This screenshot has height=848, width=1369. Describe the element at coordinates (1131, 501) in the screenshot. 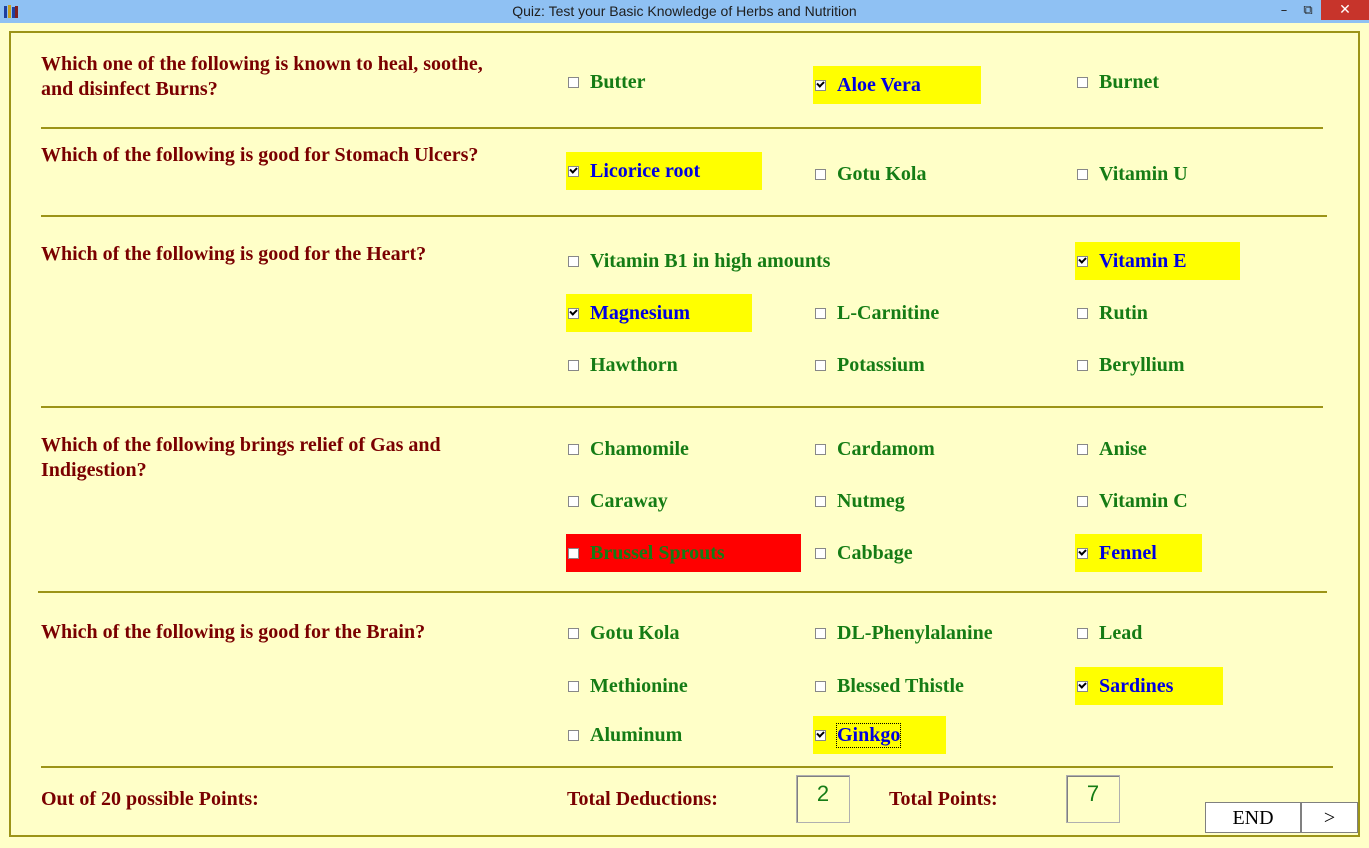

I see `option-vitamin-c: Vitamin C` at that location.